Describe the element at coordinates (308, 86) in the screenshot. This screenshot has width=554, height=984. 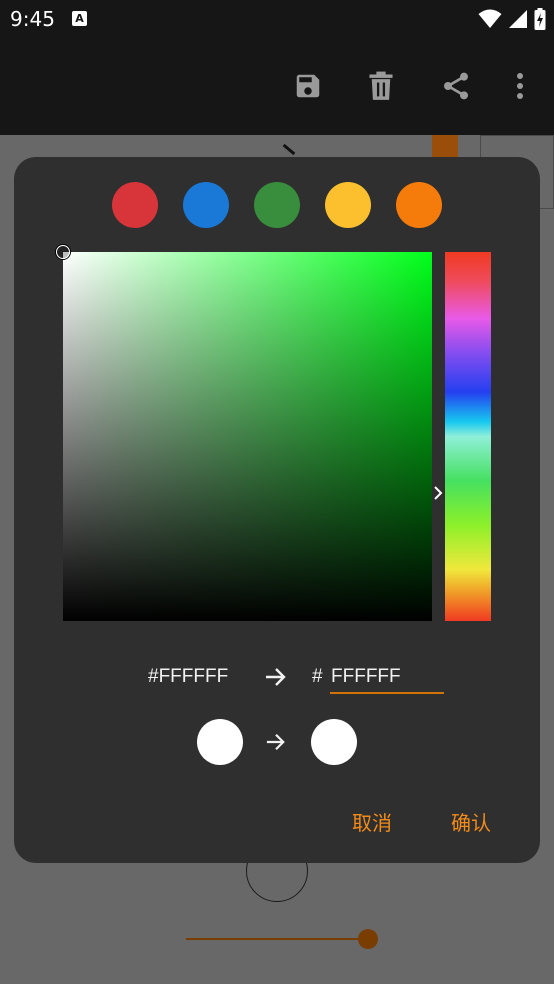
I see `save-icon` at that location.